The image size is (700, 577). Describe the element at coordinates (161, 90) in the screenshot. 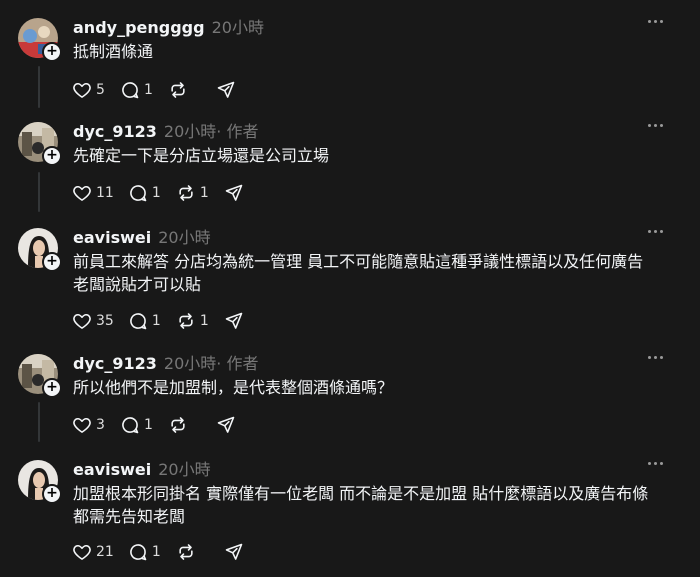

I see `post-actions: 5 1` at that location.